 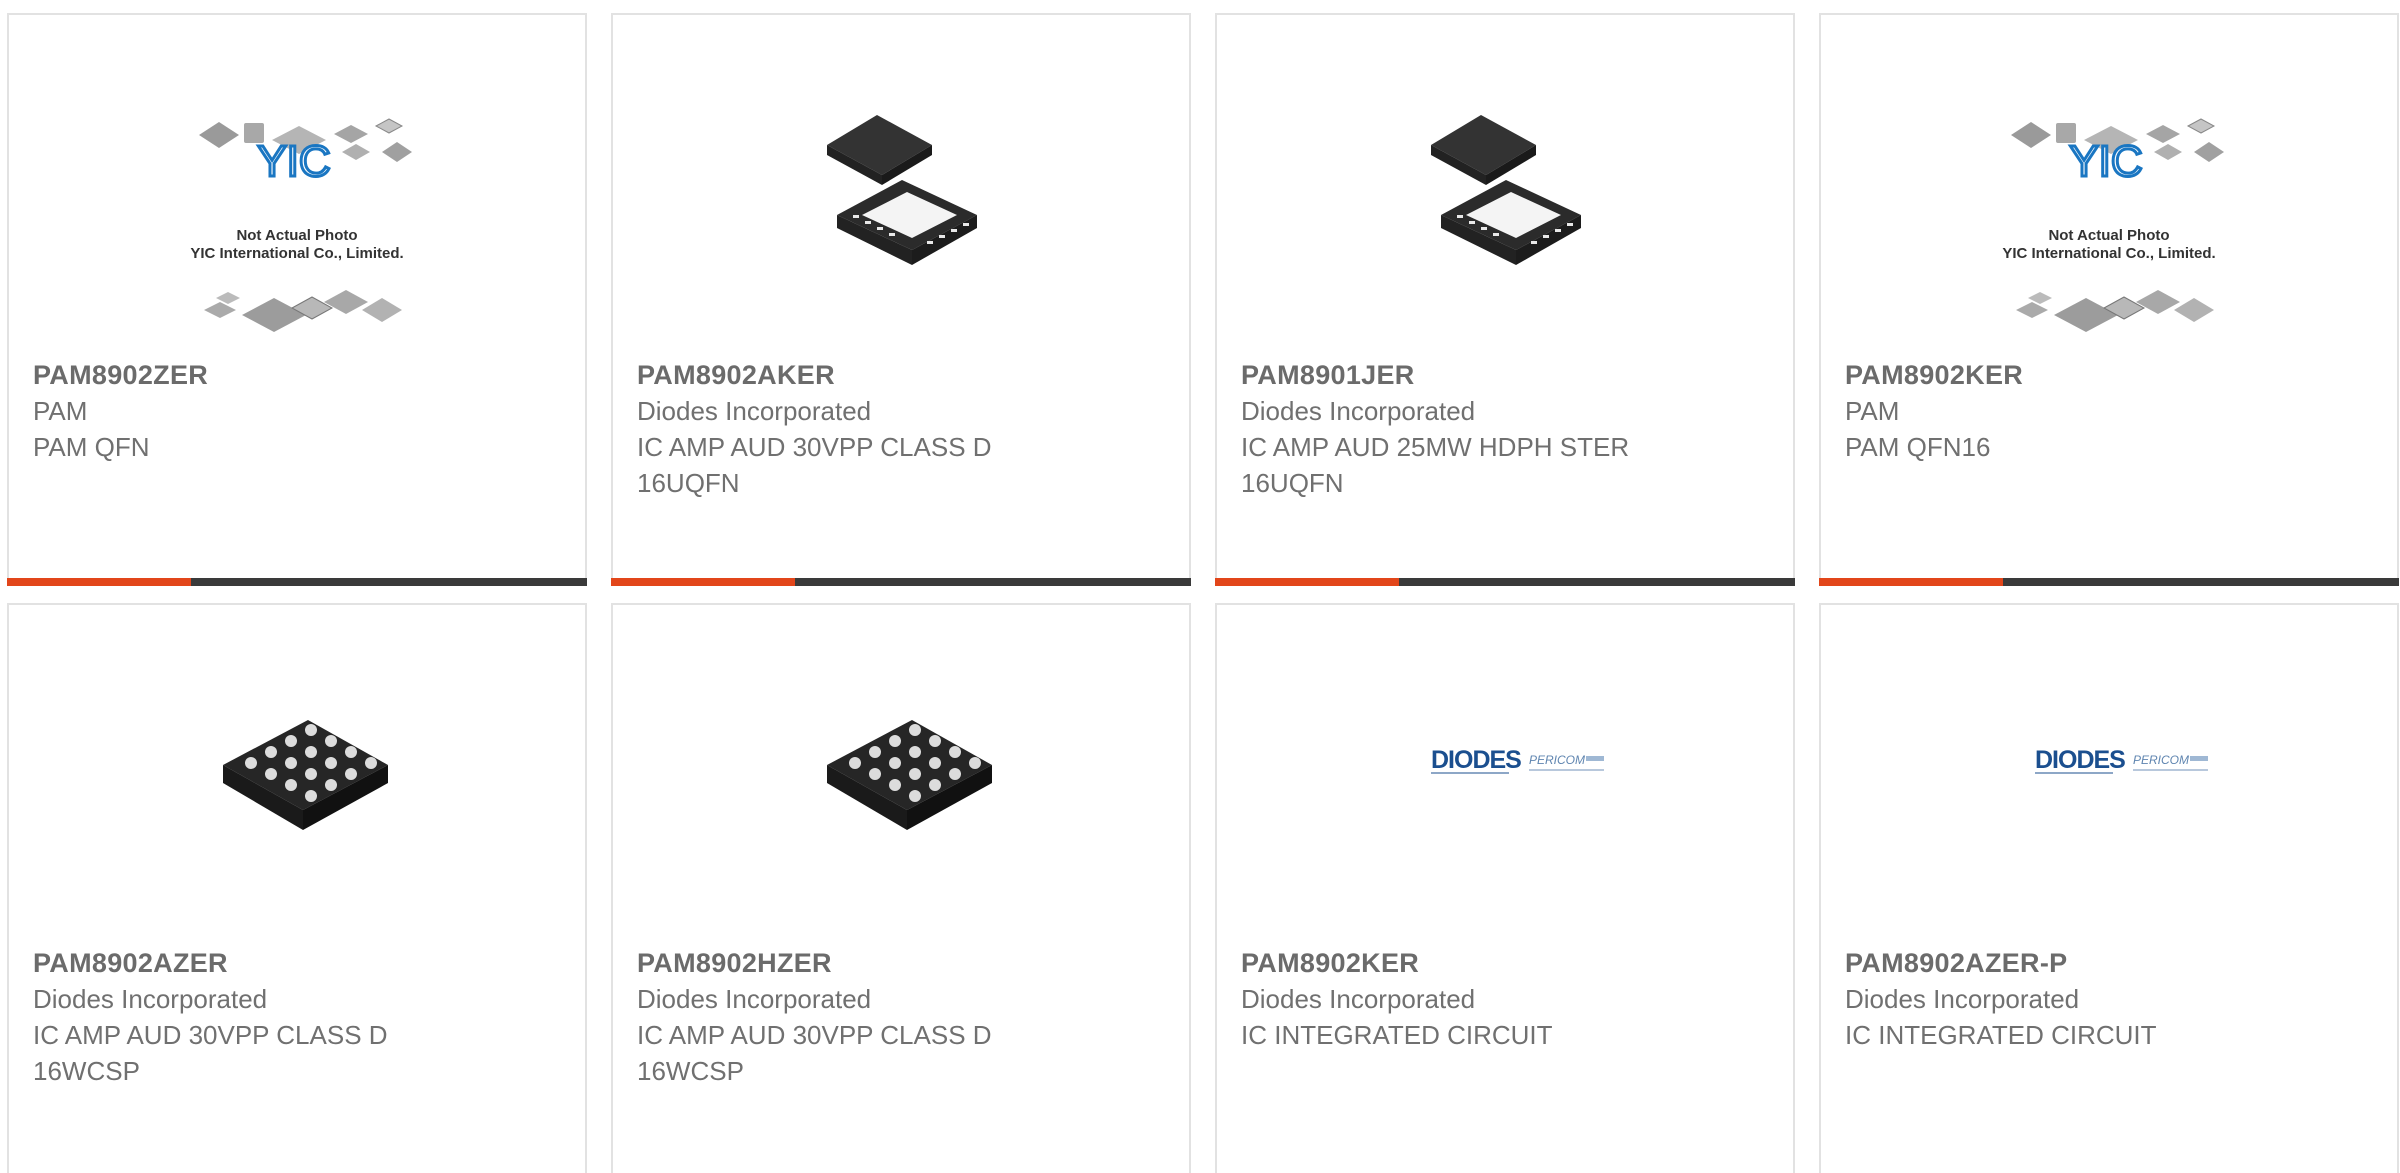 What do you see at coordinates (901, 963) in the screenshot?
I see `part-number: PAM8902HZER` at bounding box center [901, 963].